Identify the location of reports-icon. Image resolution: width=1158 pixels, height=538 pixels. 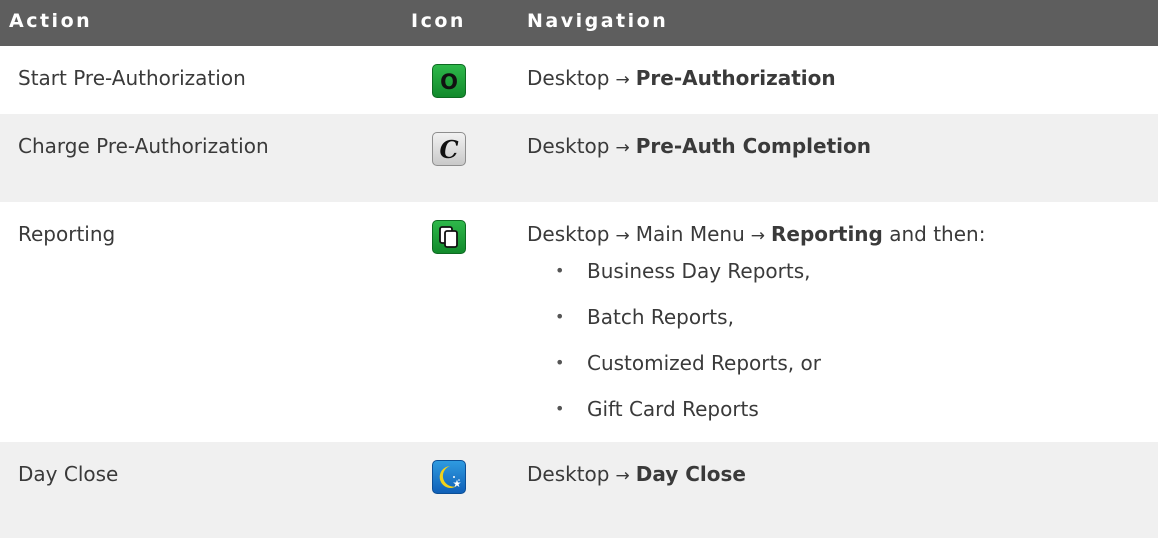
(449, 237).